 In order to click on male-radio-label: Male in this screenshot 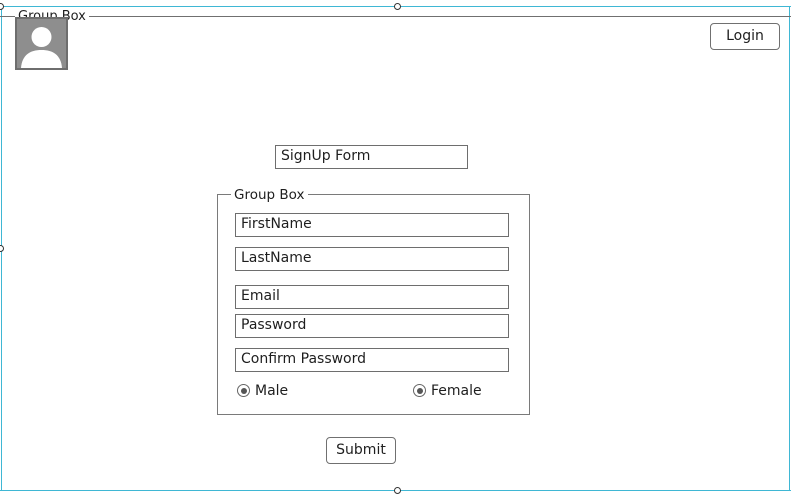, I will do `click(271, 391)`.